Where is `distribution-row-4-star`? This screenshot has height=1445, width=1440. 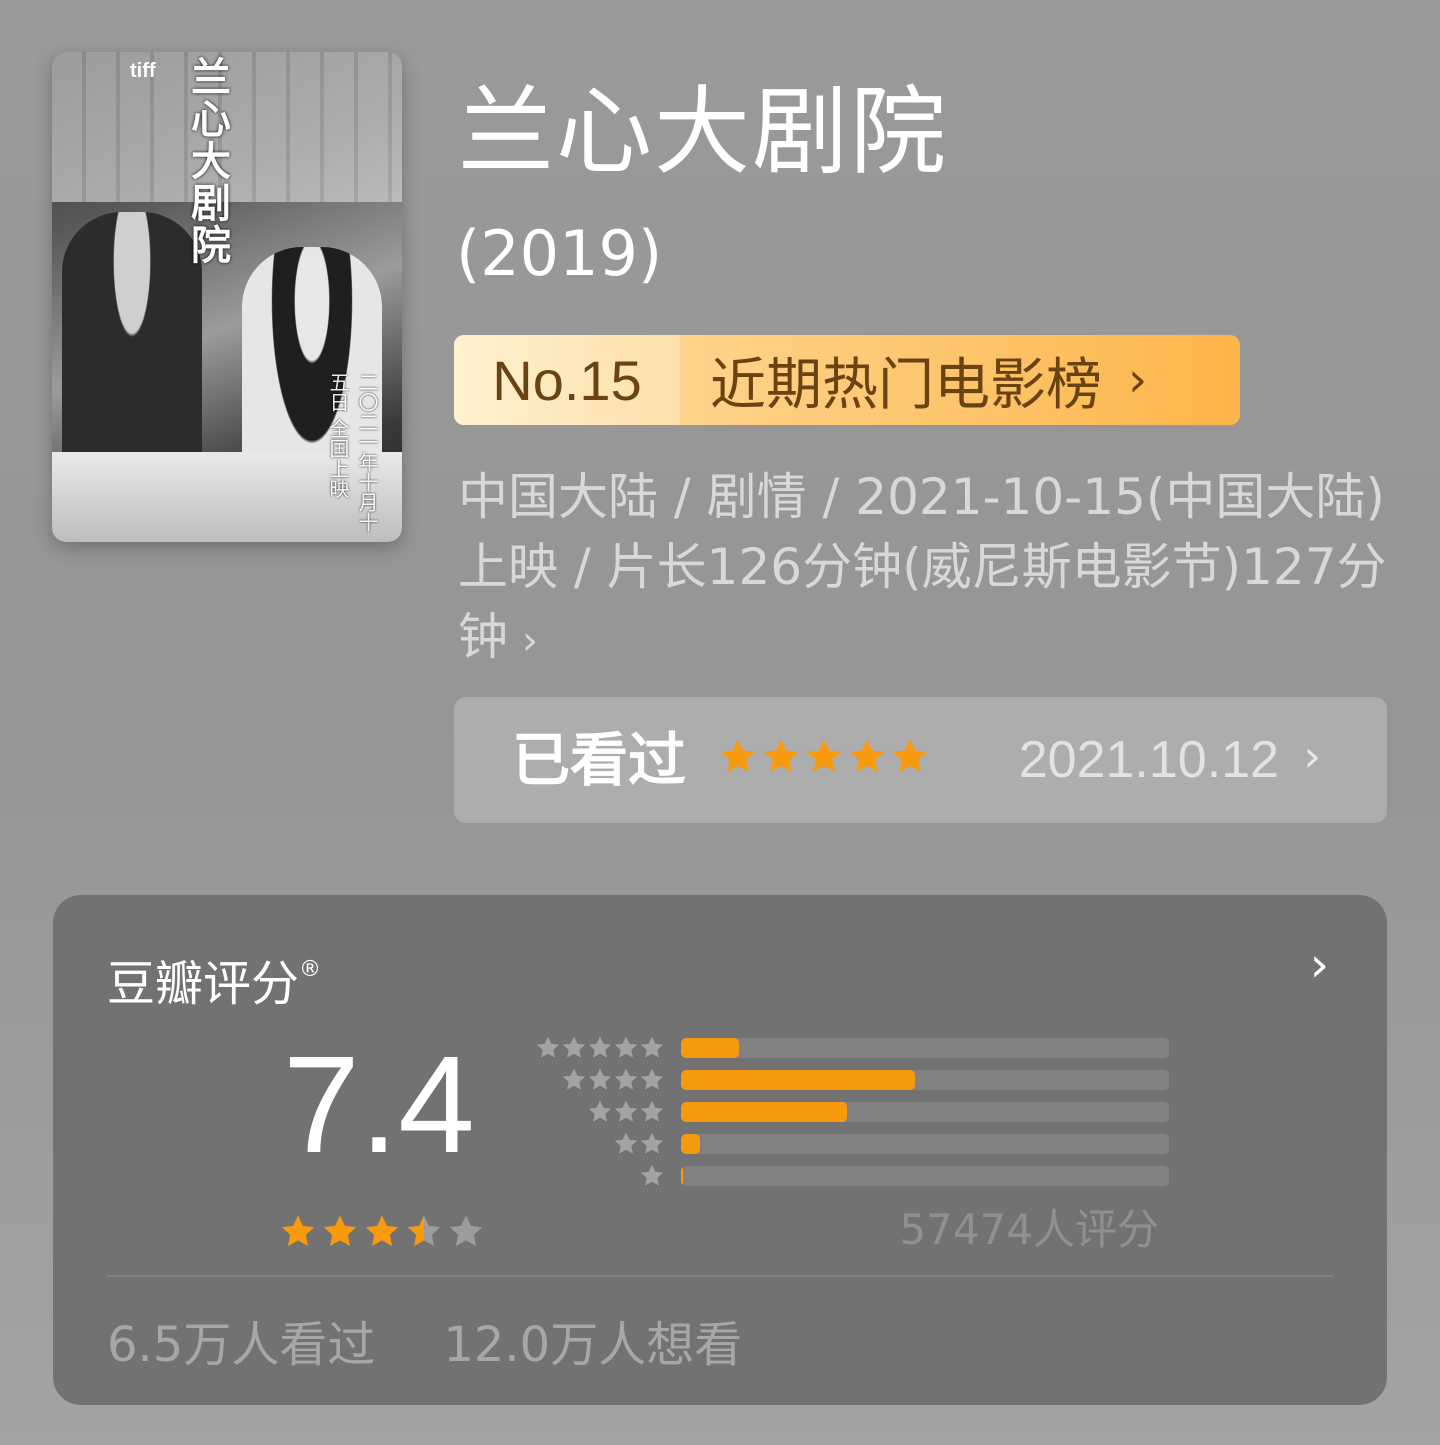 distribution-row-4-star is located at coordinates (849, 1080).